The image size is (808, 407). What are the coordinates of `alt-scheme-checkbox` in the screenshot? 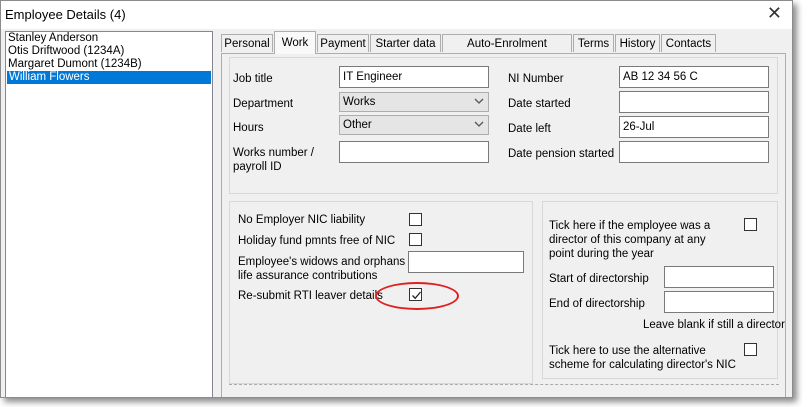 It's located at (750, 349).